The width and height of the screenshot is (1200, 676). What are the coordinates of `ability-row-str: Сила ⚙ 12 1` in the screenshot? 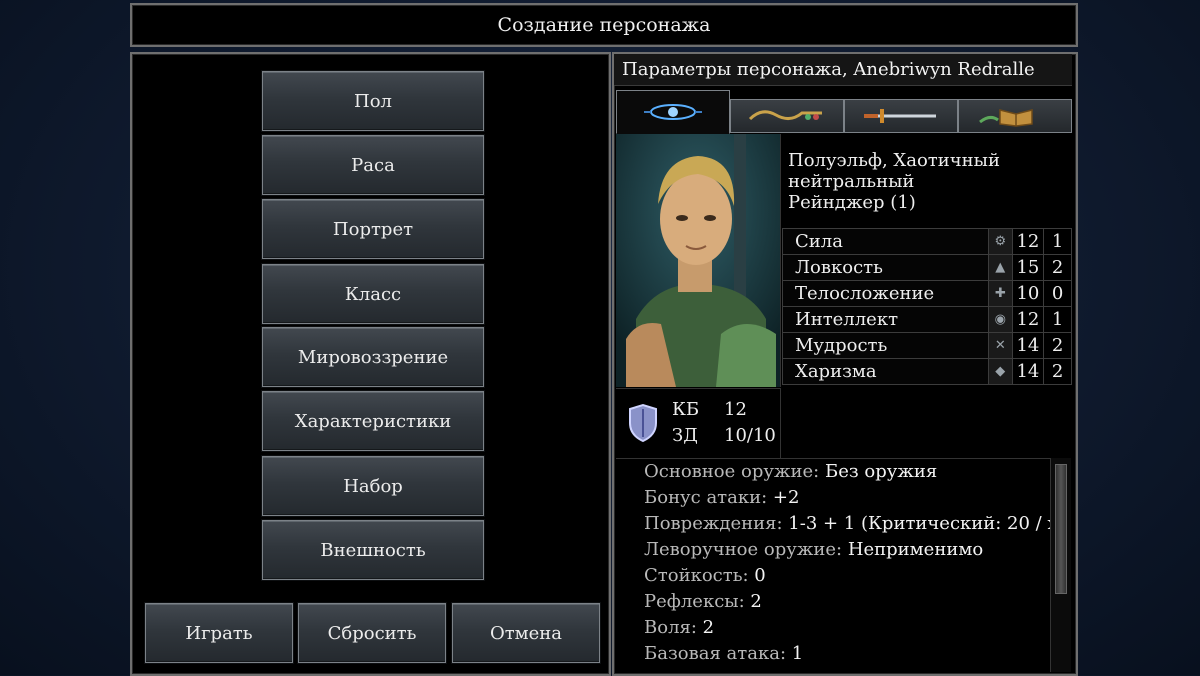 It's located at (927, 241).